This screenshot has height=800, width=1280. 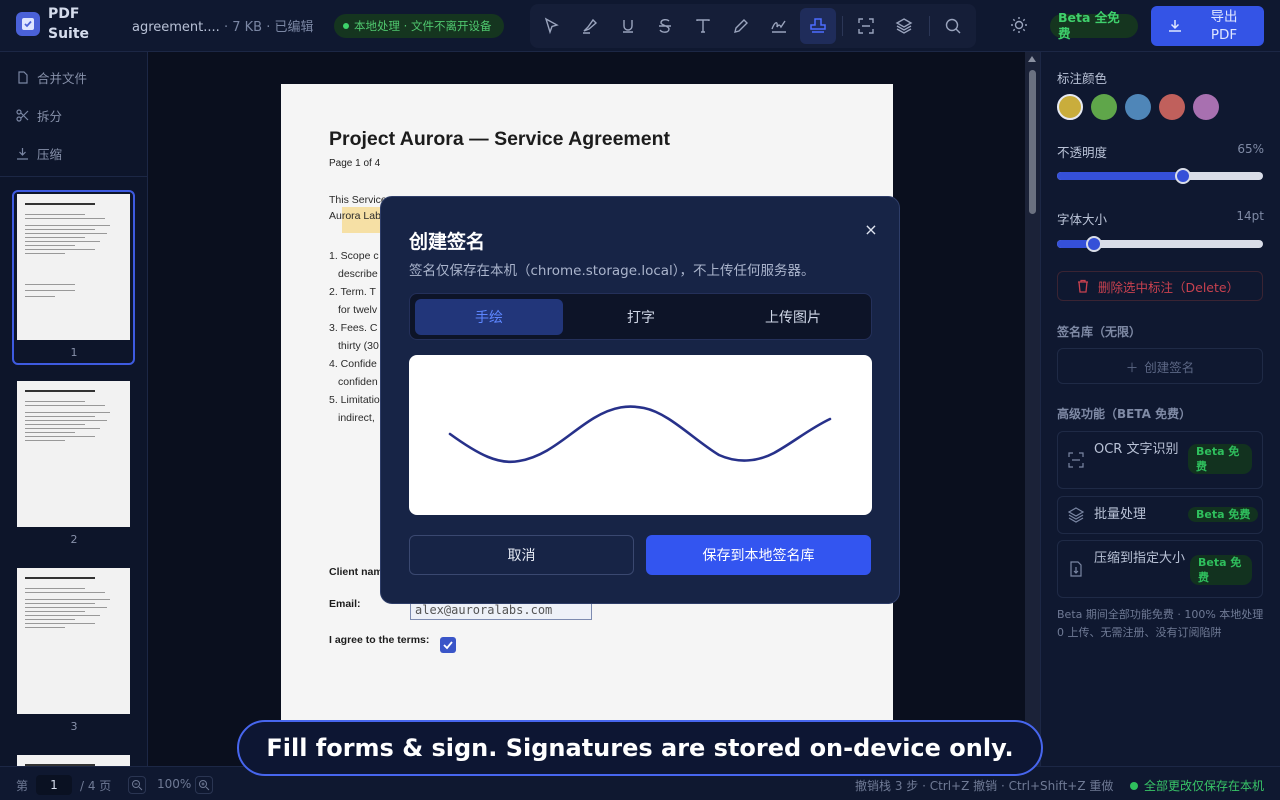 I want to click on stamp-icon, so click(x=818, y=26).